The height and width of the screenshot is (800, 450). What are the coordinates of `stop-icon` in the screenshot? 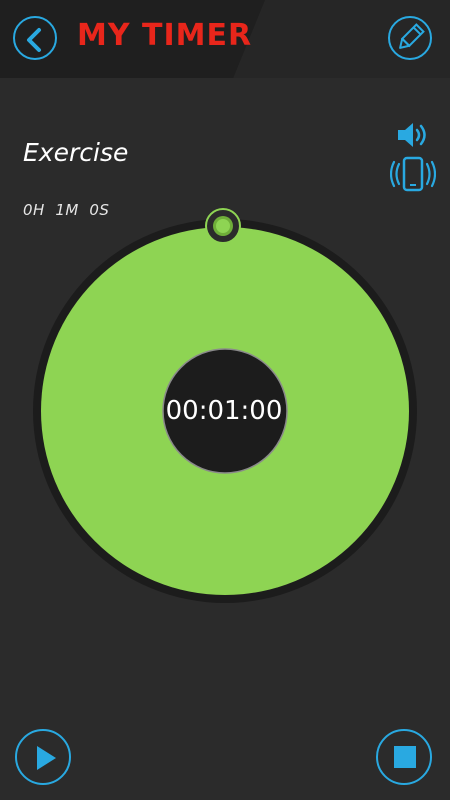 It's located at (405, 757).